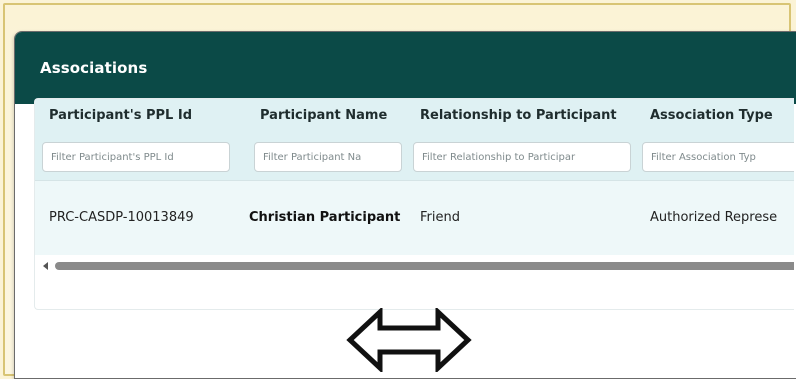 The image size is (796, 379). What do you see at coordinates (120, 115) in the screenshot?
I see `column-header-ppl-id: Participant's PPL Id` at bounding box center [120, 115].